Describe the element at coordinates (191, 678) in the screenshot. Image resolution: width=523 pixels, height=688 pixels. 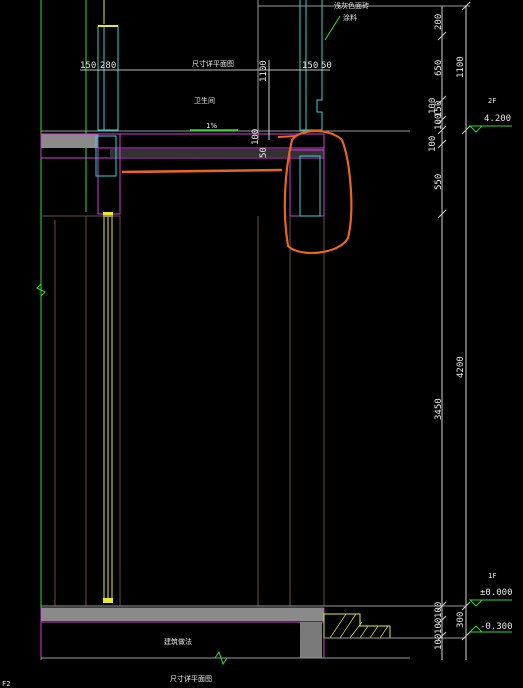
I see `section-label-bottom: 尺寸详平面图` at that location.